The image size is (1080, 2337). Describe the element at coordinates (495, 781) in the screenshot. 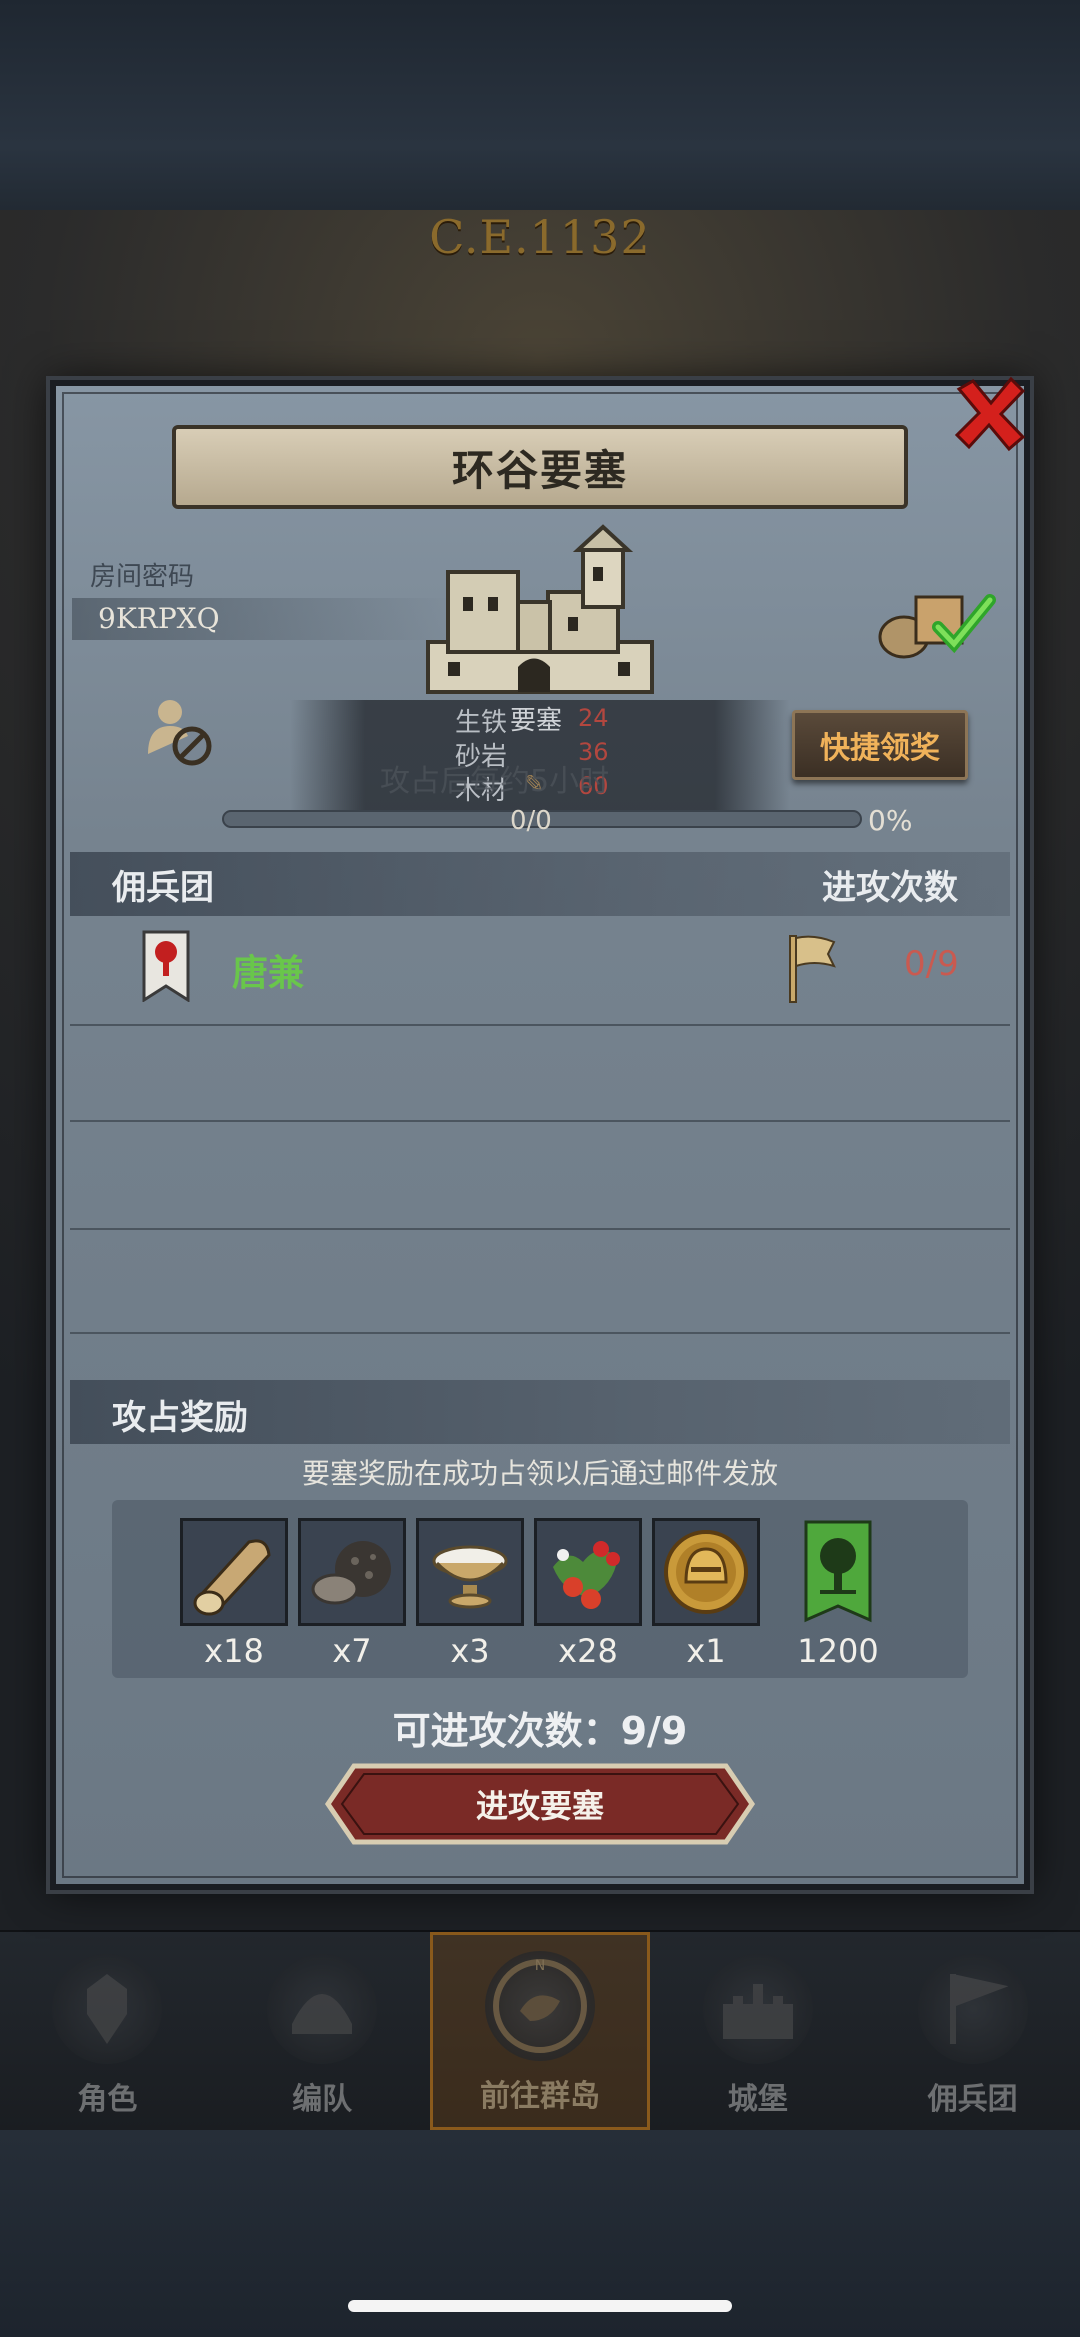

I see `occupy-interval-text: 攻占后每约5小时` at that location.